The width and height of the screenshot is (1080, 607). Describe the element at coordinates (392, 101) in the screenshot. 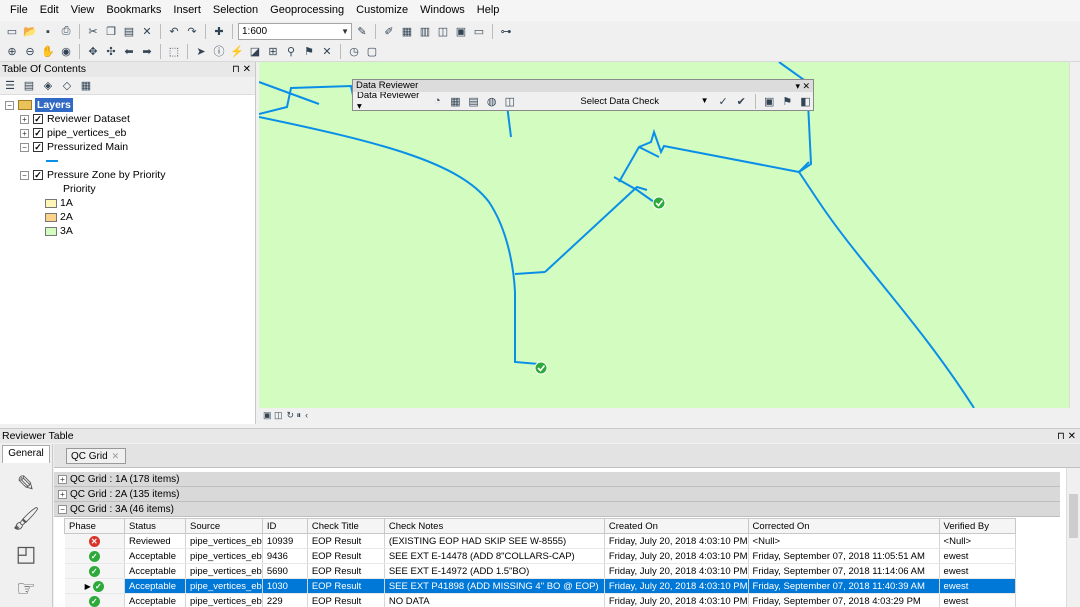

I see `data-reviewer-menu: Data Reviewer ▾` at that location.